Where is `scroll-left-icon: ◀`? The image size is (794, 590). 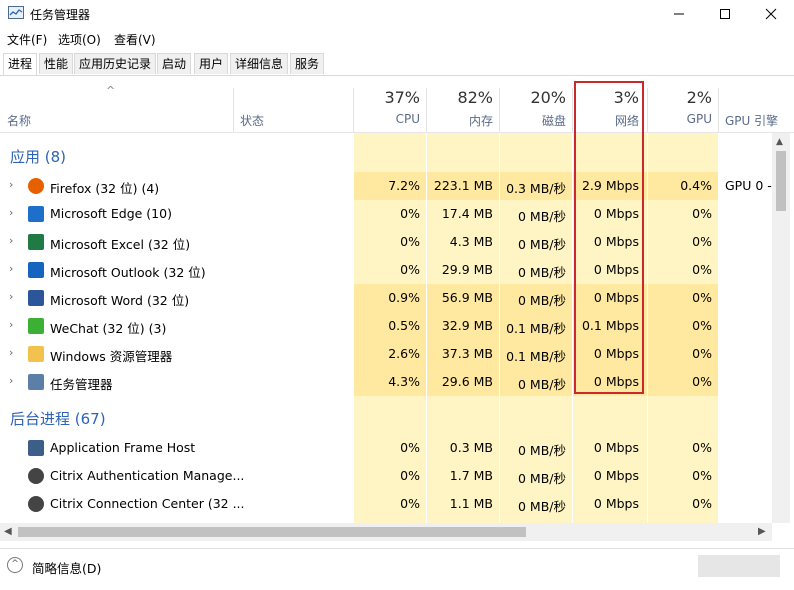 scroll-left-icon: ◀ is located at coordinates (8, 531).